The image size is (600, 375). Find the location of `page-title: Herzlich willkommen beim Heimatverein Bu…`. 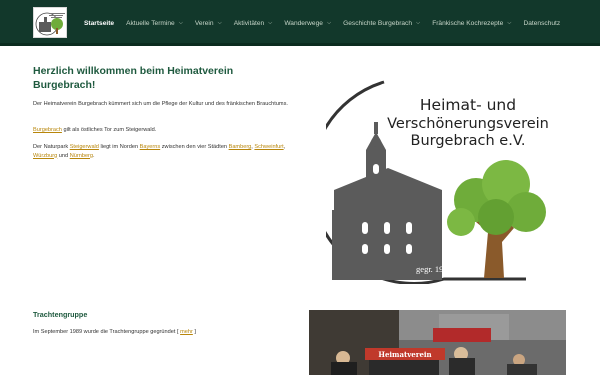

page-title: Herzlich willkommen beim Heimatverein Bu… is located at coordinates (133, 78).